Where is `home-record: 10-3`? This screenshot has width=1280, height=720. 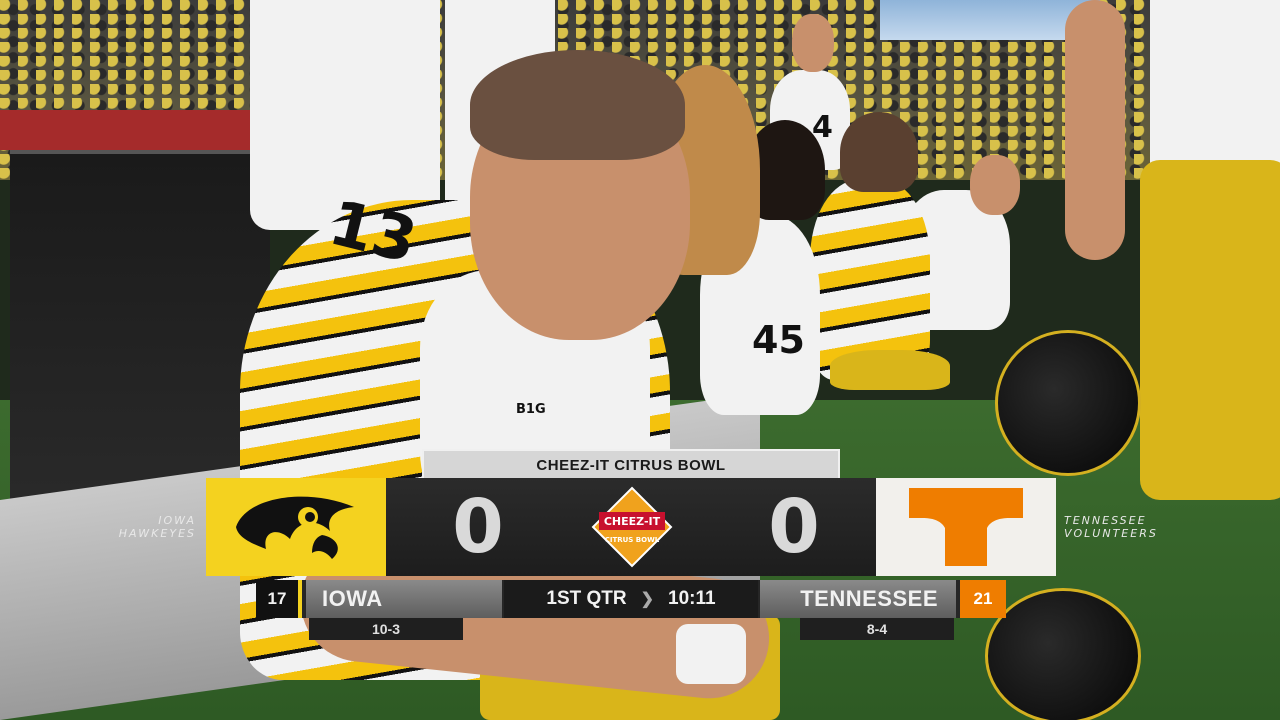 home-record: 10-3 is located at coordinates (386, 629).